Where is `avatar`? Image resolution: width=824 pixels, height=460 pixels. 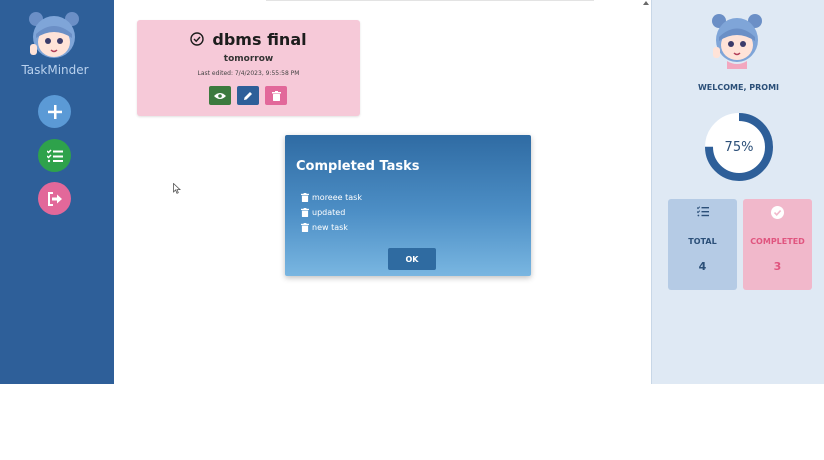 avatar is located at coordinates (737, 40).